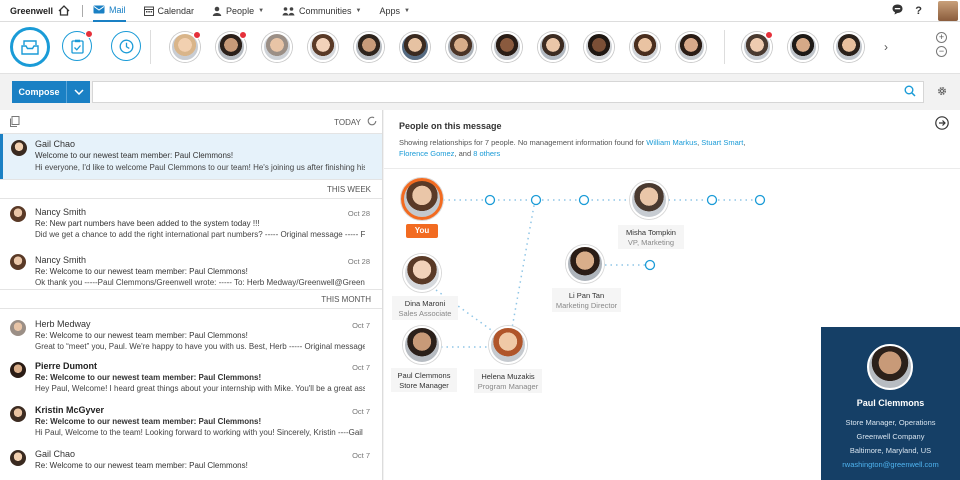 This screenshot has height=480, width=960. What do you see at coordinates (176, 10) in the screenshot?
I see `nav-calendar-label: Calendar` at bounding box center [176, 10].